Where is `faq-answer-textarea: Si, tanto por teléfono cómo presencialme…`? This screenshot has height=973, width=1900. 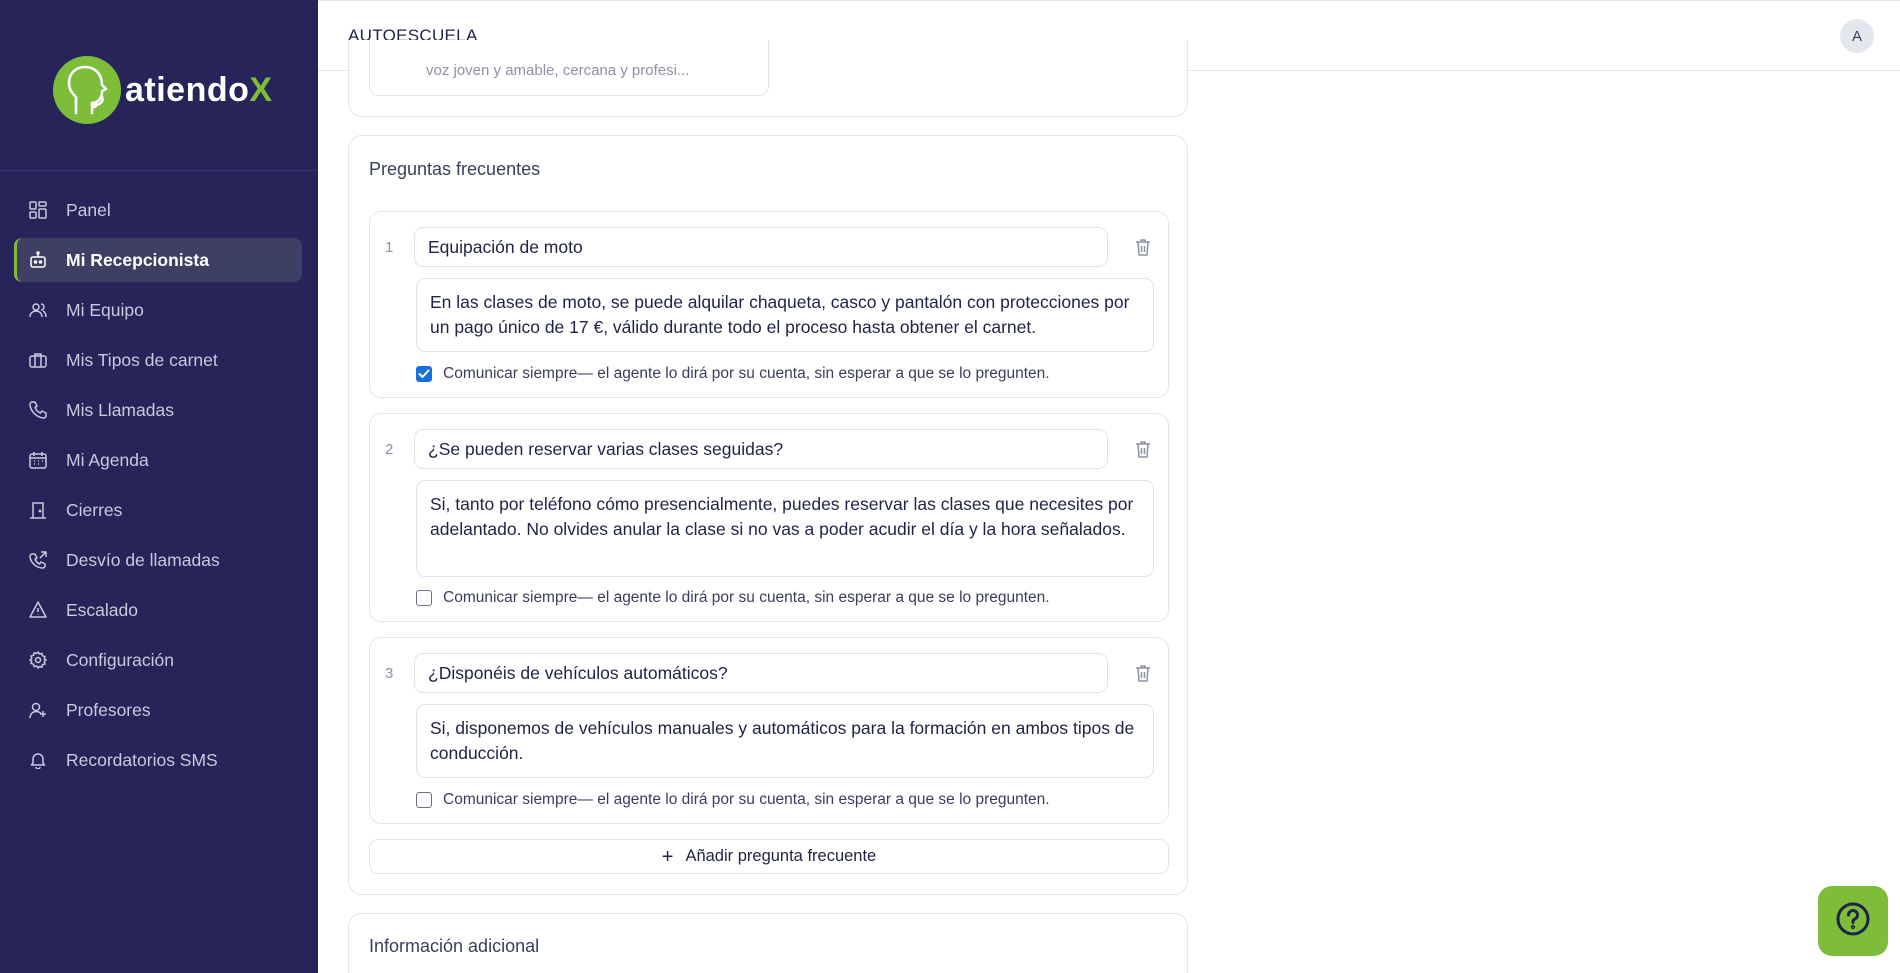 faq-answer-textarea: Si, tanto por teléfono cómo presencialme… is located at coordinates (785, 528).